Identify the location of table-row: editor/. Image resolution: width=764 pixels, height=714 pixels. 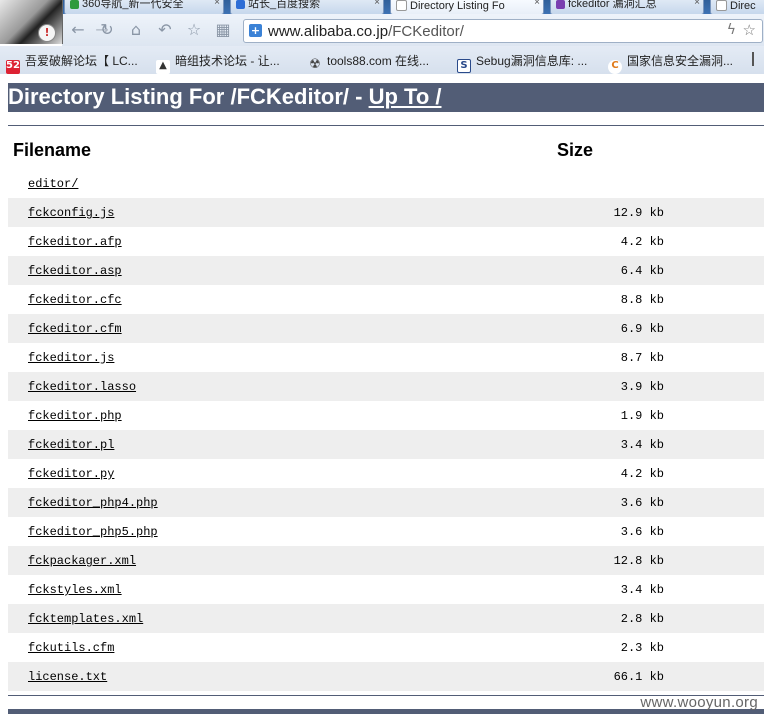
(386, 183).